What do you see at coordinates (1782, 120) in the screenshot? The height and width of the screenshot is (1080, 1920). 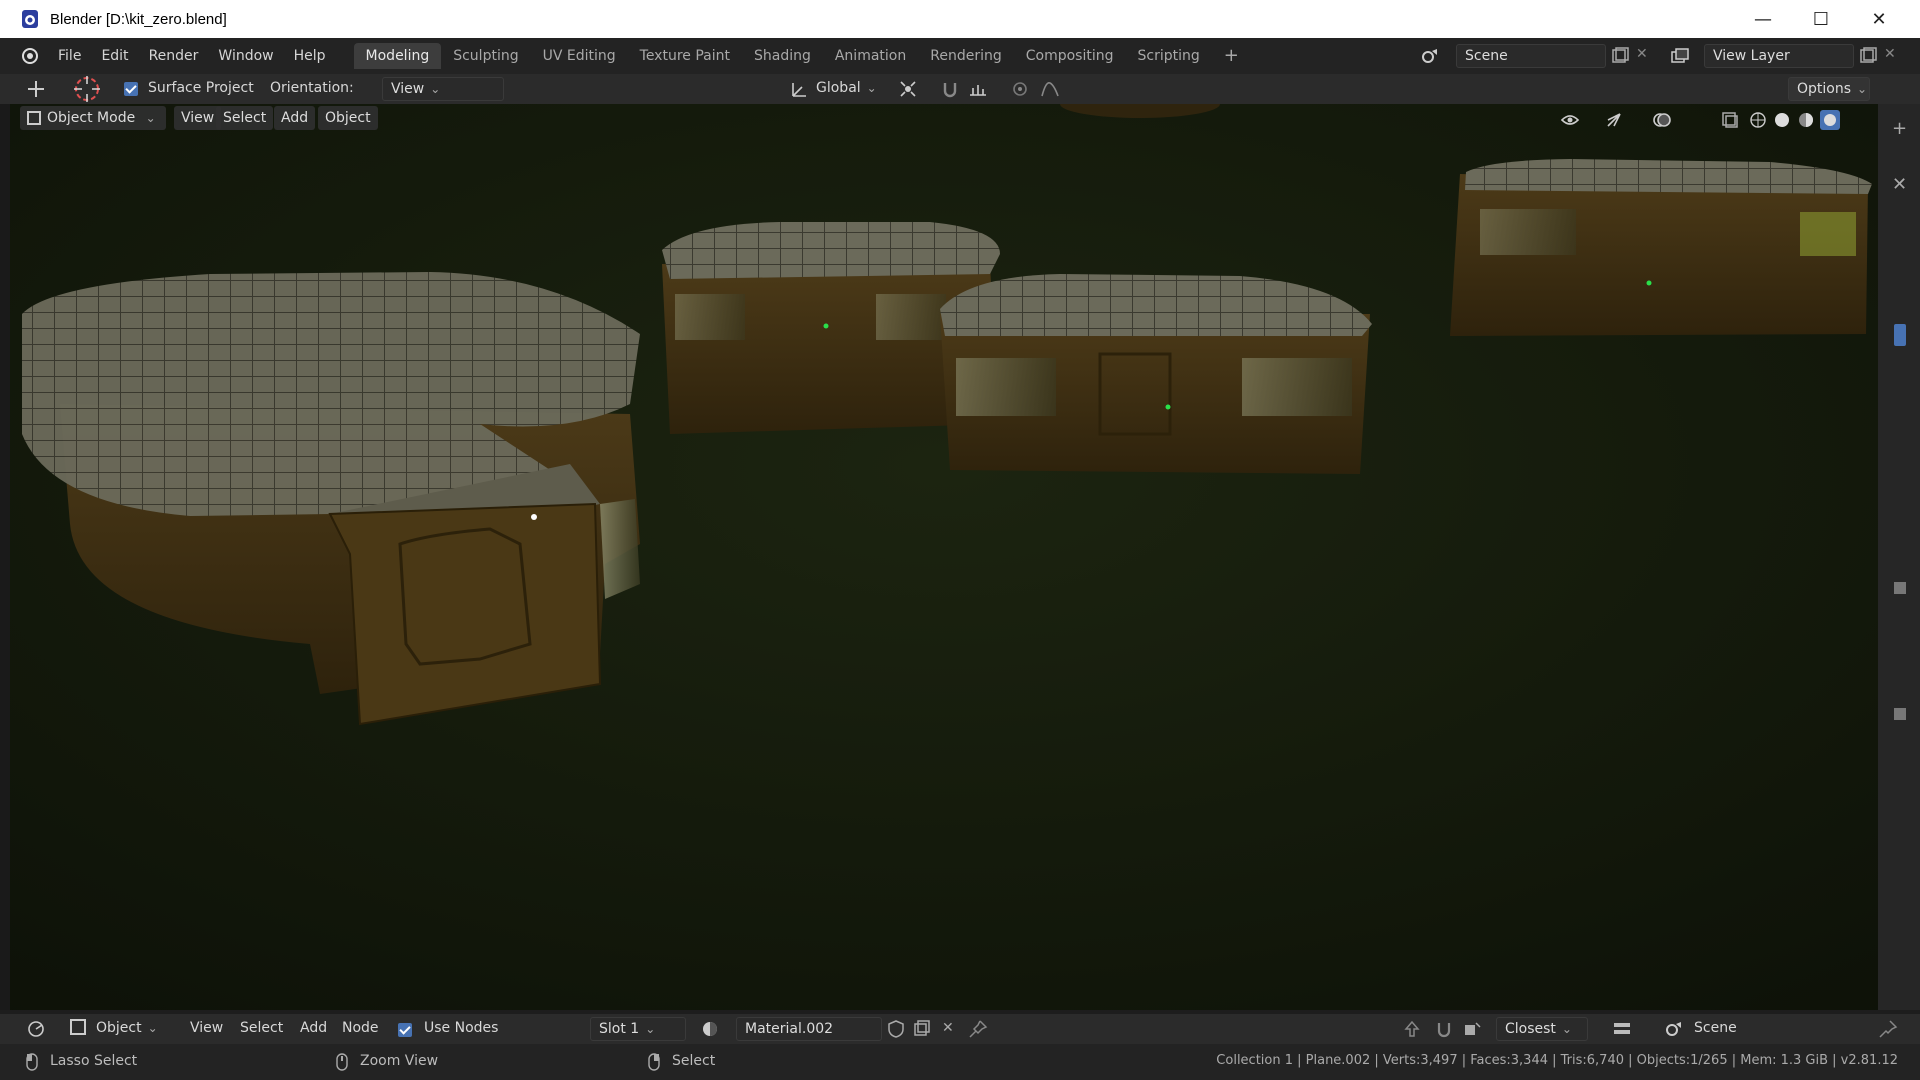 I see `solid-shading-icon` at bounding box center [1782, 120].